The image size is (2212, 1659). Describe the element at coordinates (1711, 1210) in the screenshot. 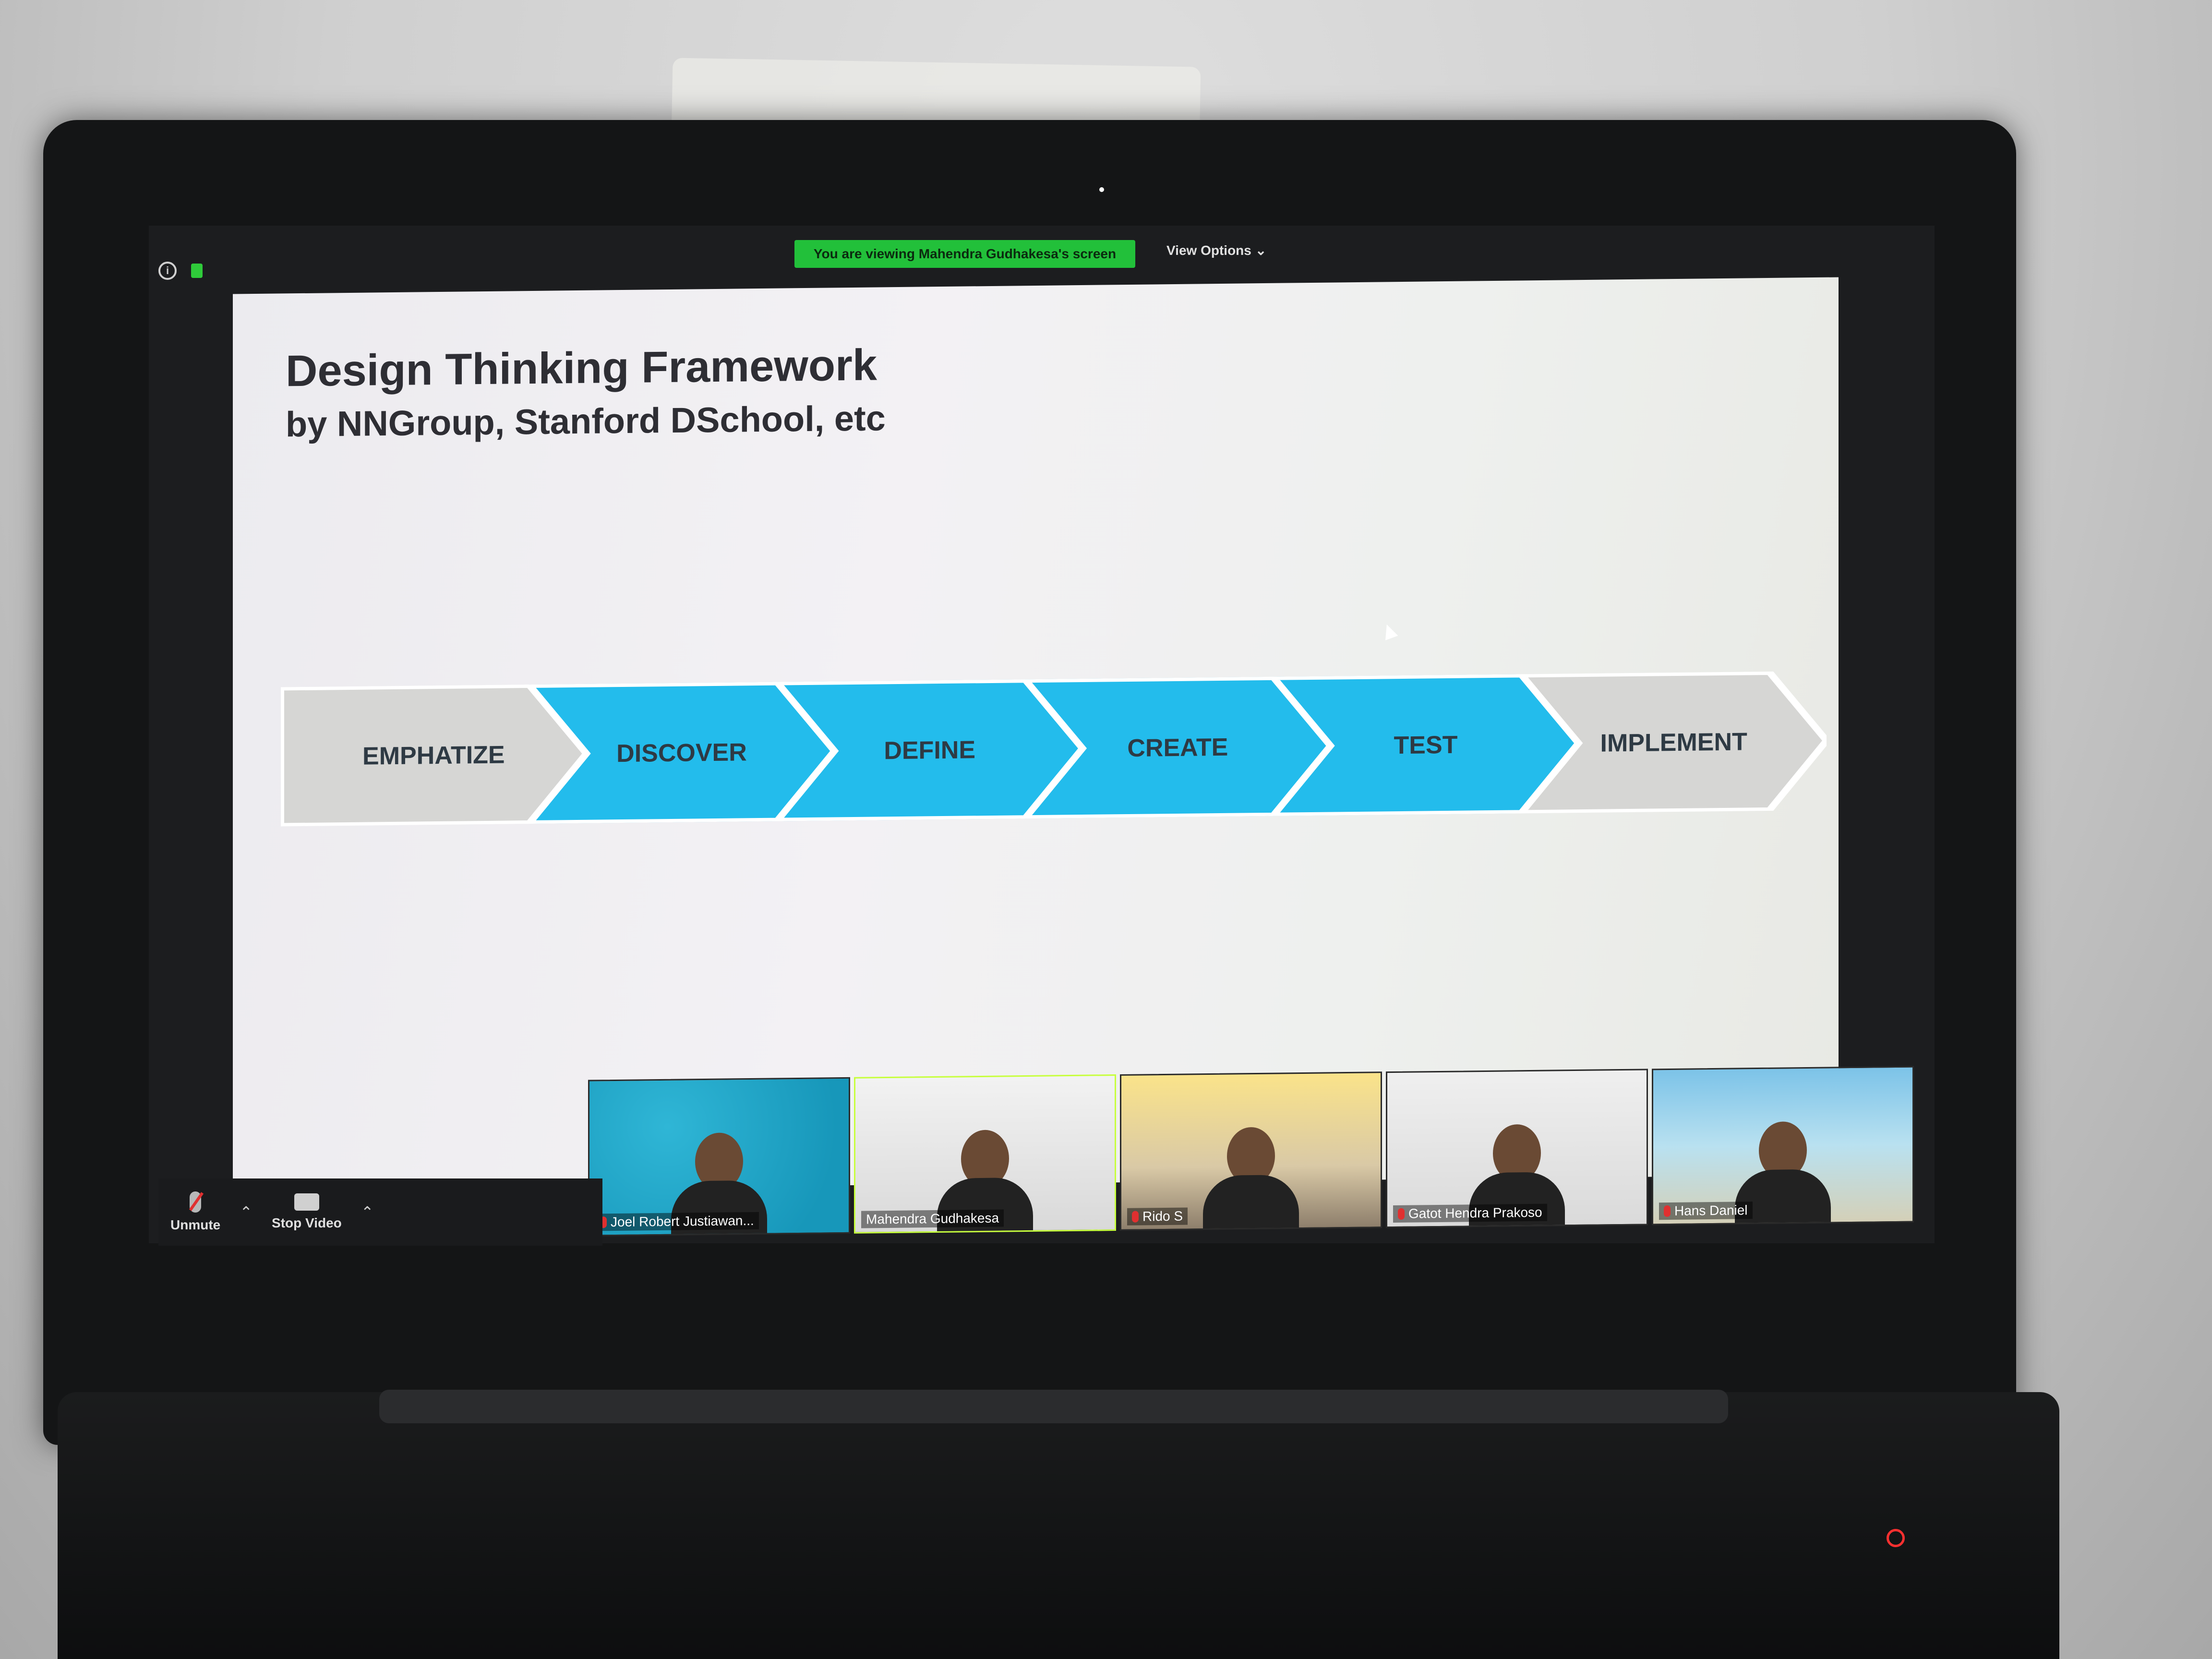

I see `participant-name: Hans Daniel` at that location.